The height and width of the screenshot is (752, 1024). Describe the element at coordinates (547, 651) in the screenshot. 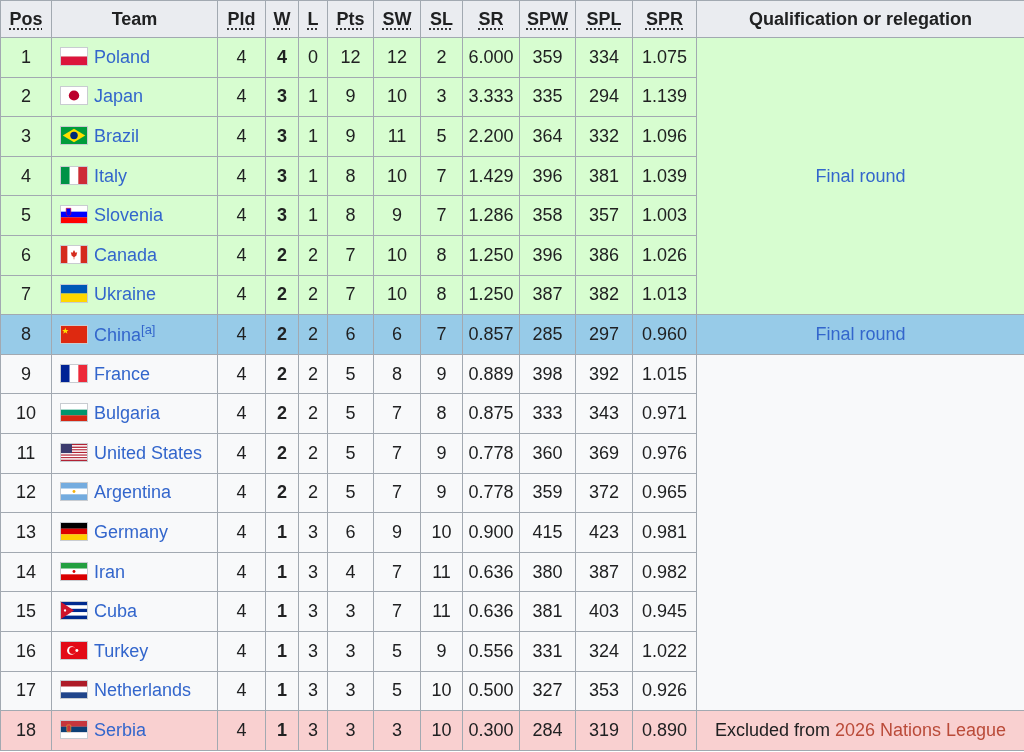

I see `table-cell: 331` at that location.